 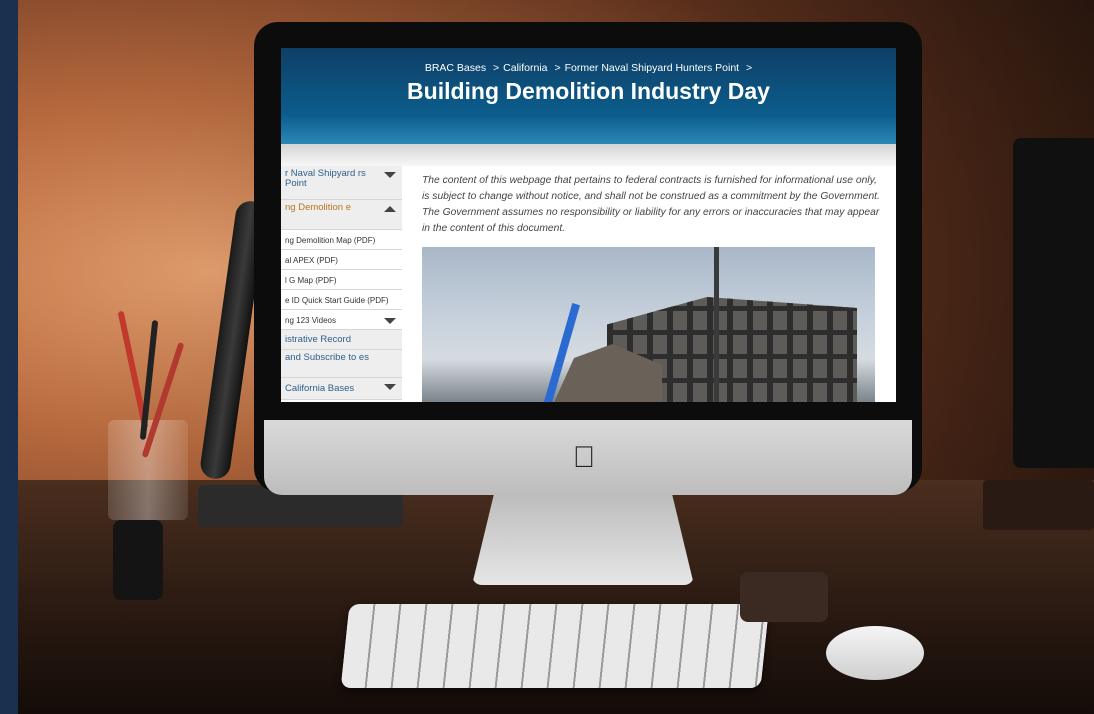 What do you see at coordinates (327, 357) in the screenshot?
I see `sidebar-item-label: and Subscribe to es` at bounding box center [327, 357].